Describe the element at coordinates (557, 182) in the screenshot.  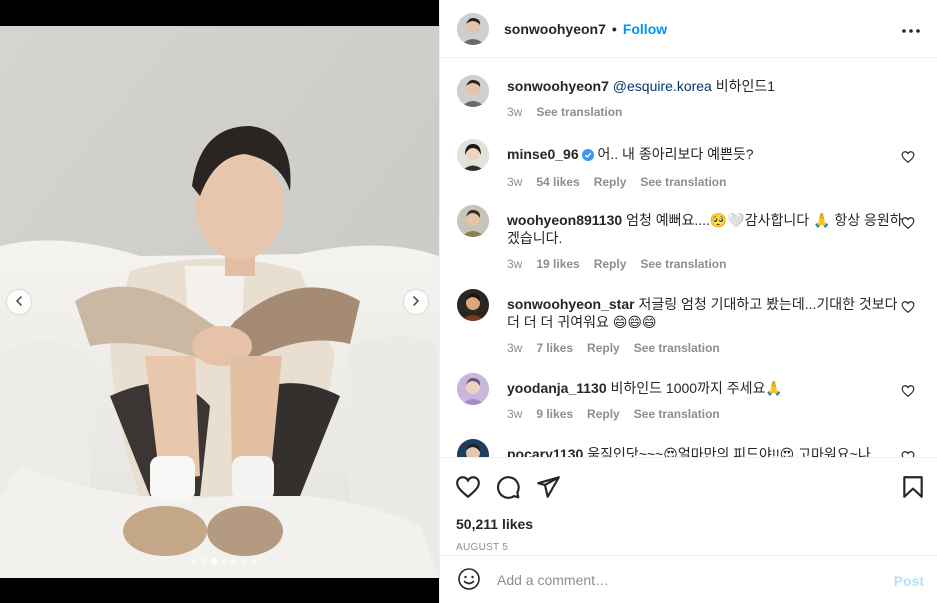
I see `comment-likes: 54 likes` at that location.